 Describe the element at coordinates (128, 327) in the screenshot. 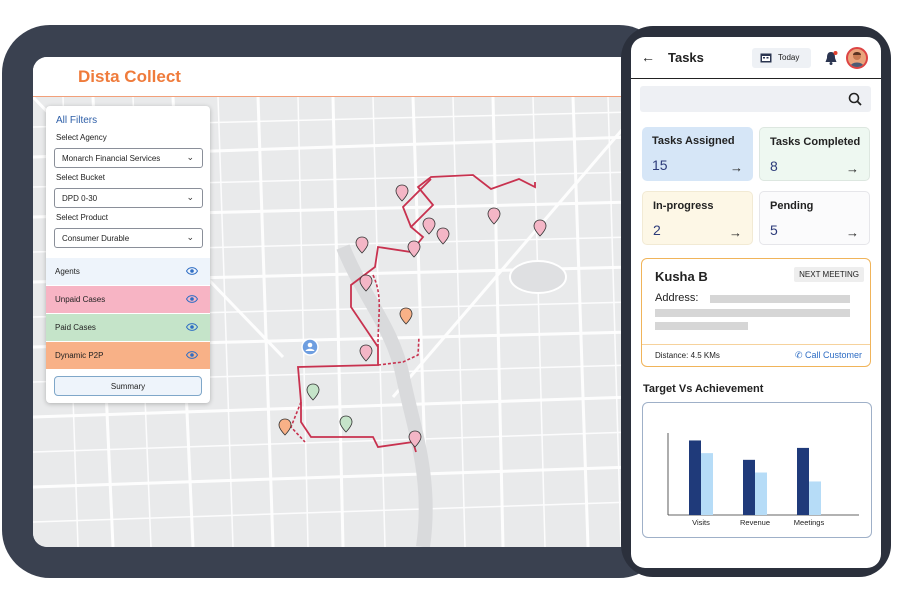

I see `layer-paid-cases: Paid Cases` at that location.